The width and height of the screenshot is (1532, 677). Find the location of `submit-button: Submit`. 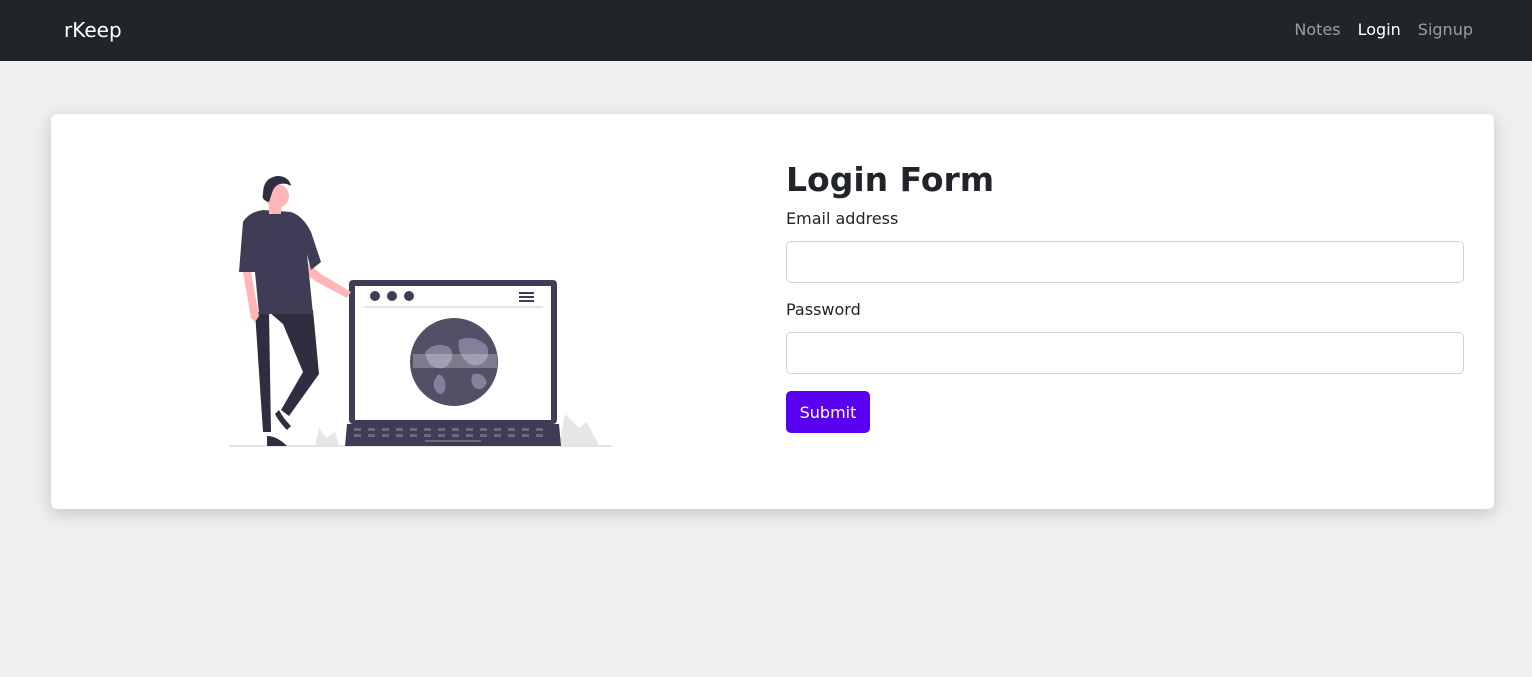

submit-button: Submit is located at coordinates (828, 412).